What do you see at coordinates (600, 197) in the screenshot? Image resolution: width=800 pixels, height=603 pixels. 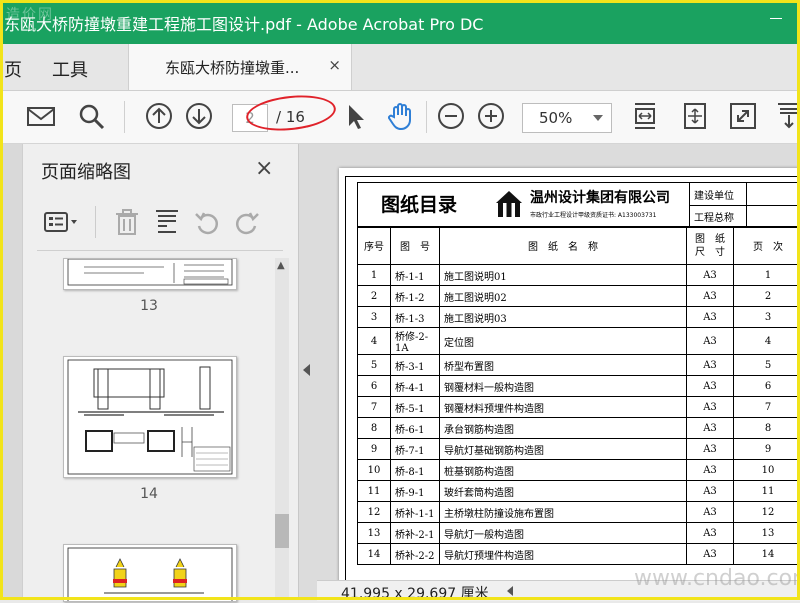 I see `company-name: 温州设计集团有限公司` at bounding box center [600, 197].